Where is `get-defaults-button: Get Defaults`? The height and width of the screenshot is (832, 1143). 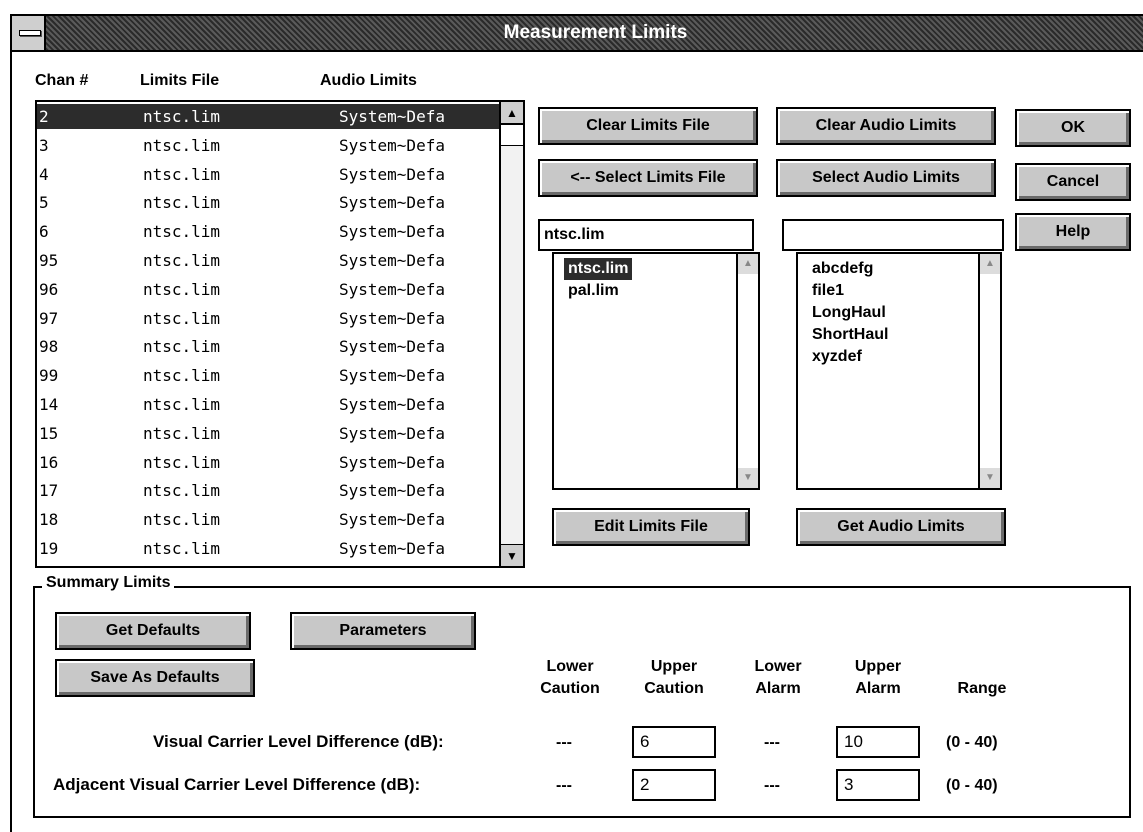 get-defaults-button: Get Defaults is located at coordinates (153, 631).